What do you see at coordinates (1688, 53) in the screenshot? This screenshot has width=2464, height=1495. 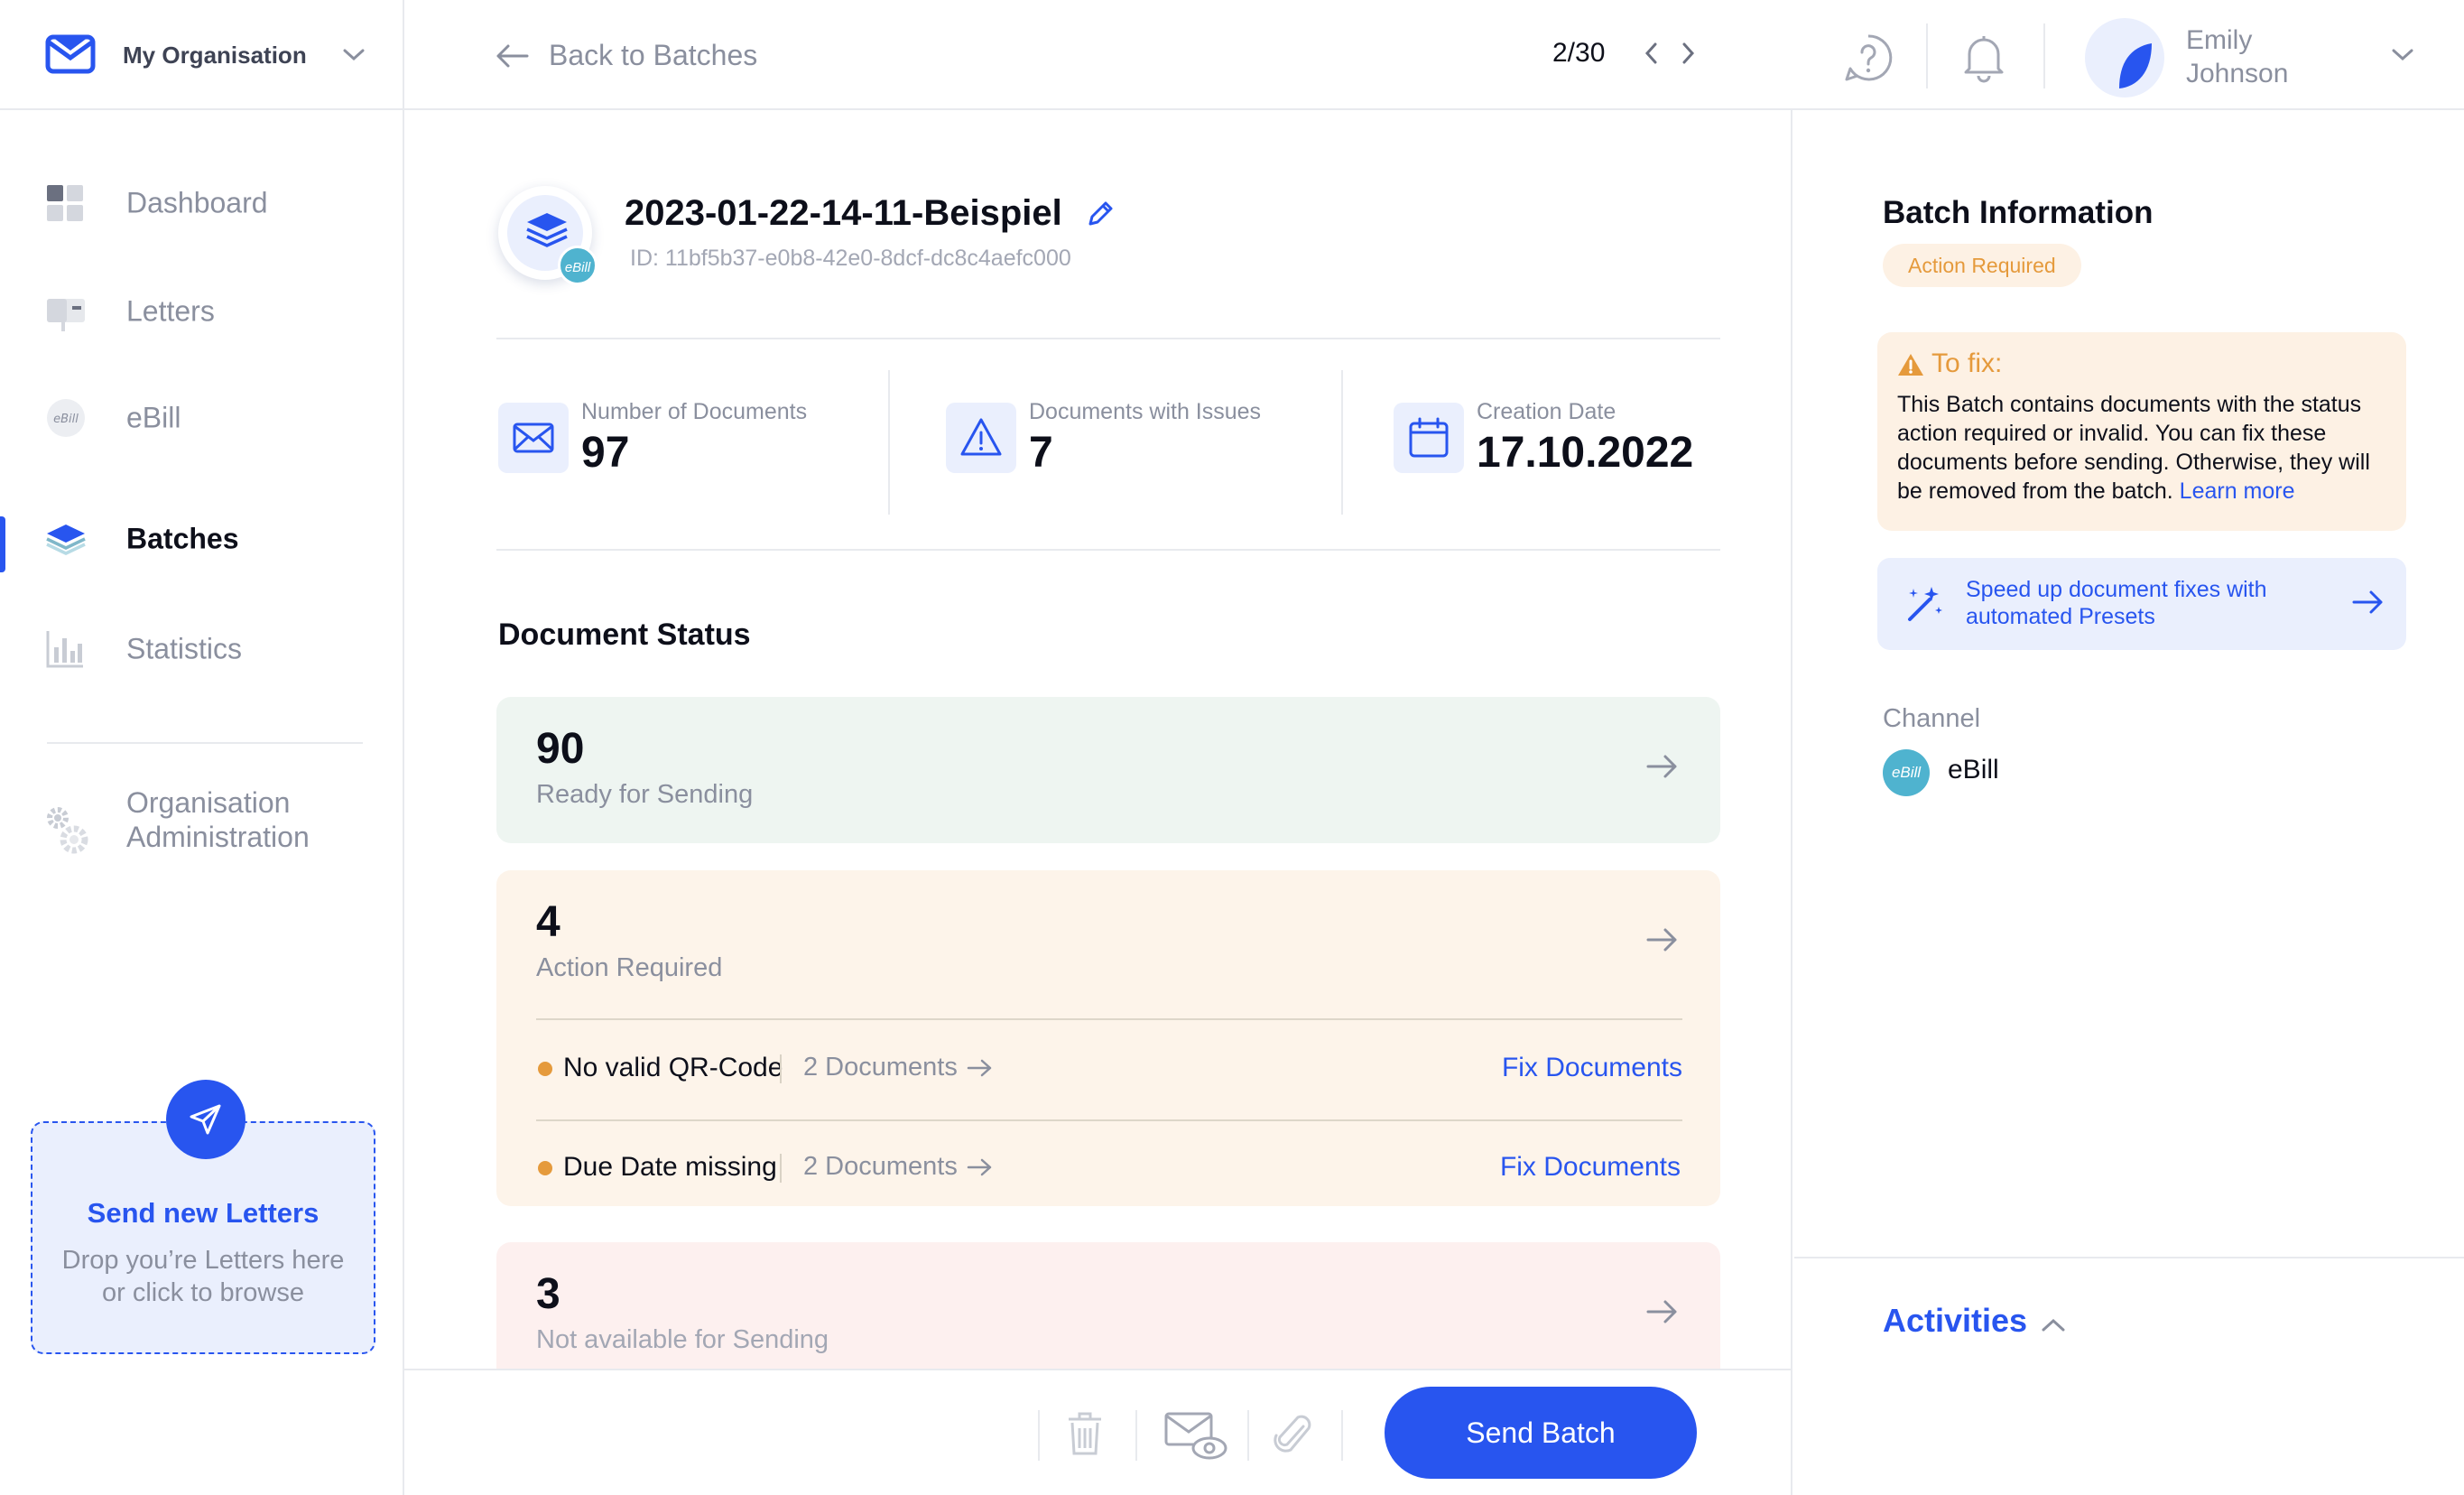 I see `chevron-right-icon` at bounding box center [1688, 53].